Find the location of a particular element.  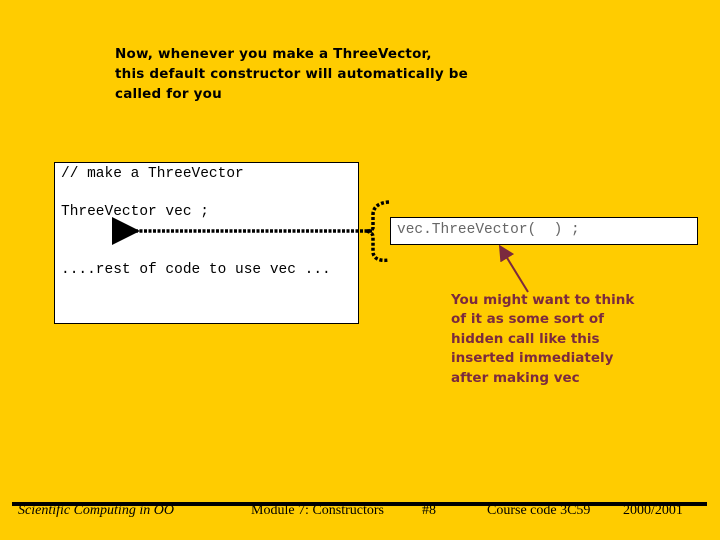

footer-course-code: Course code 3C59 is located at coordinates (539, 510).